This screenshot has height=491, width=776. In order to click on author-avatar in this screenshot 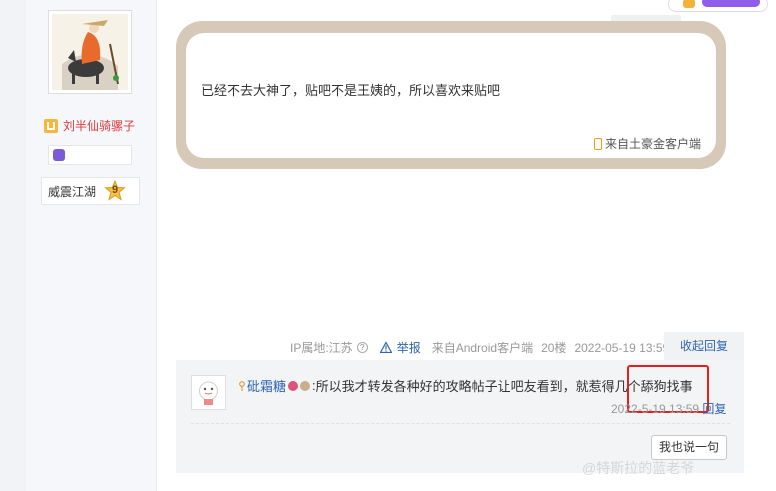, I will do `click(90, 52)`.